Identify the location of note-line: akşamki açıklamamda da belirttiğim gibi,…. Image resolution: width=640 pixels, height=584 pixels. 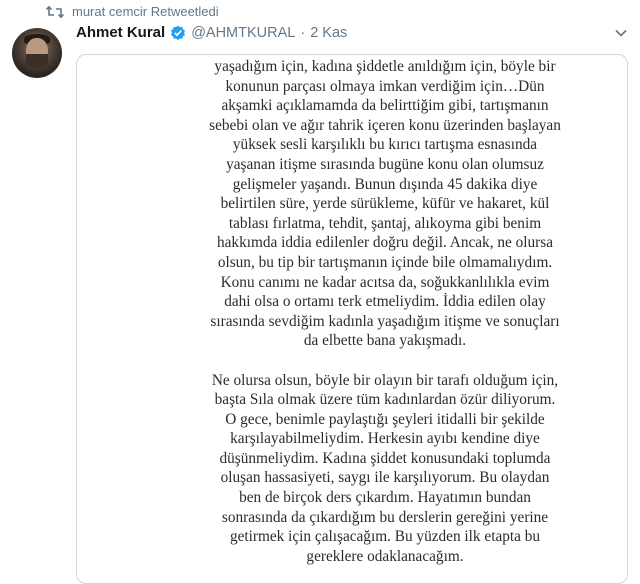
(385, 106).